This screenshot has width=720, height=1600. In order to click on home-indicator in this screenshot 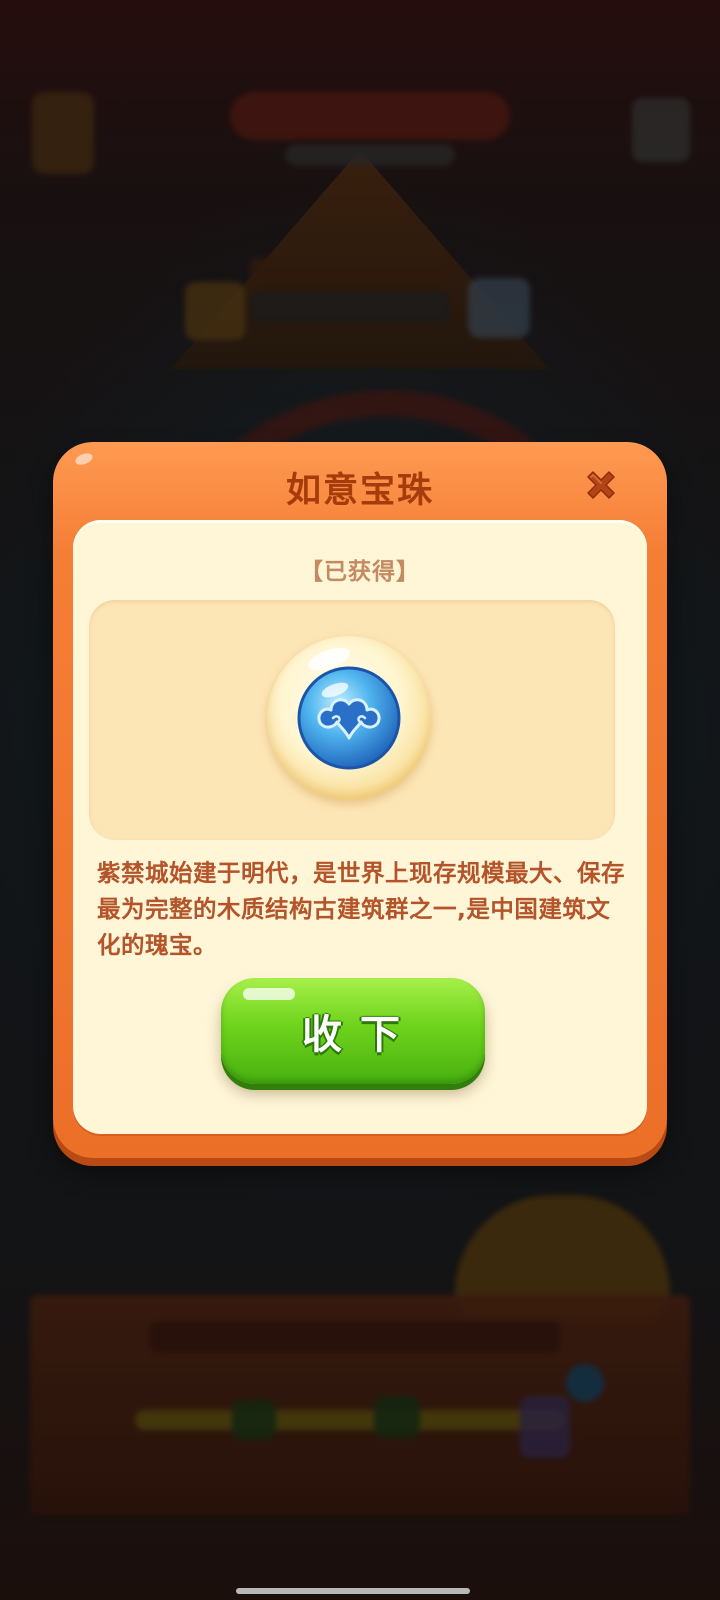, I will do `click(353, 1591)`.